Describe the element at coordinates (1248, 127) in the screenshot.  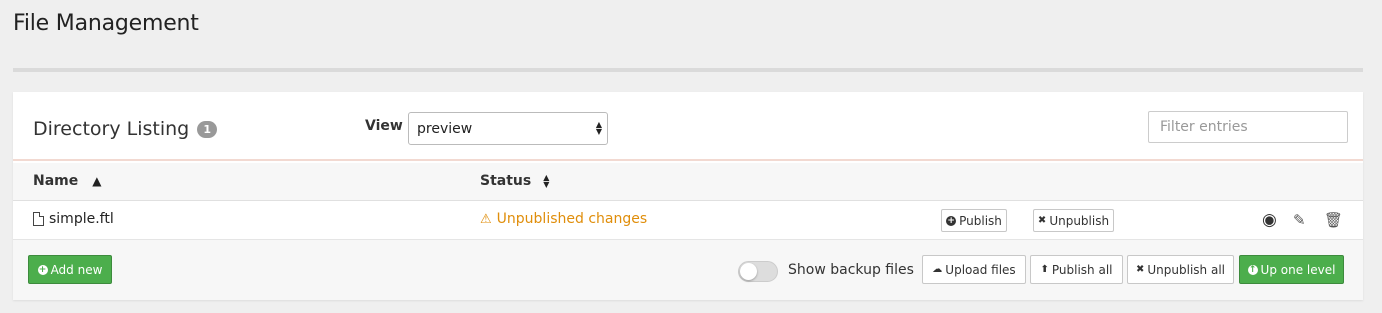
I see `filter-input` at that location.